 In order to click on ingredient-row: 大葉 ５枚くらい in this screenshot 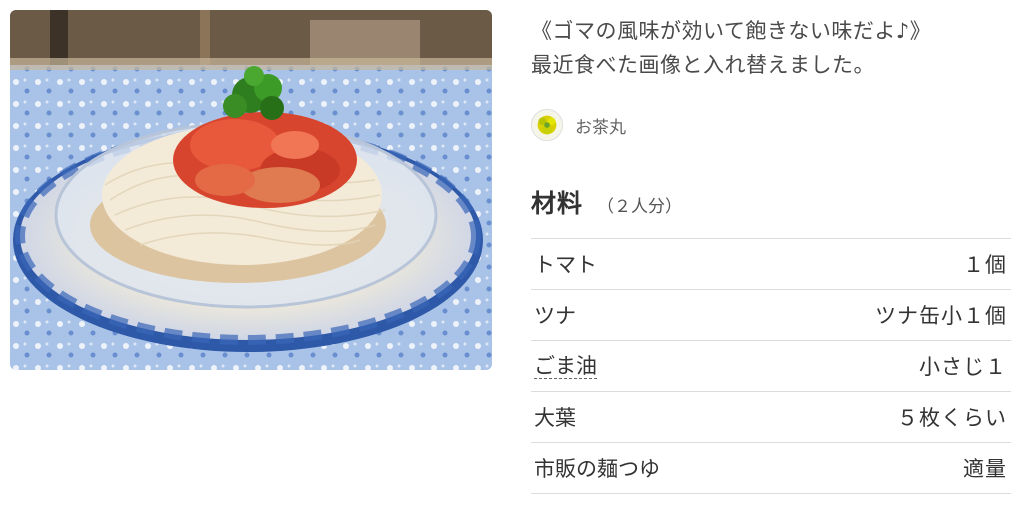, I will do `click(771, 417)`.